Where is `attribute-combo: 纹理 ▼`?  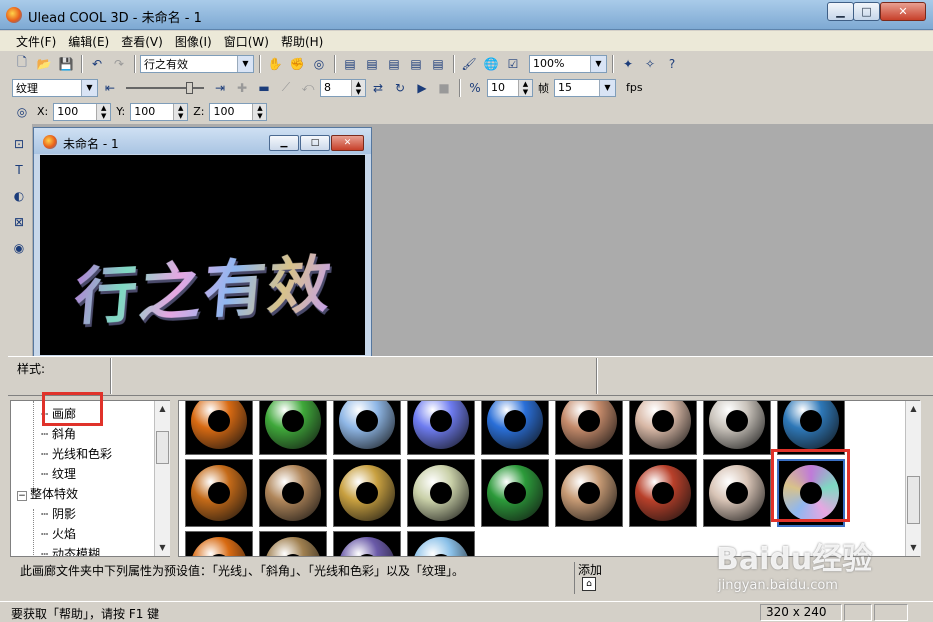 attribute-combo: 纹理 ▼ is located at coordinates (55, 87).